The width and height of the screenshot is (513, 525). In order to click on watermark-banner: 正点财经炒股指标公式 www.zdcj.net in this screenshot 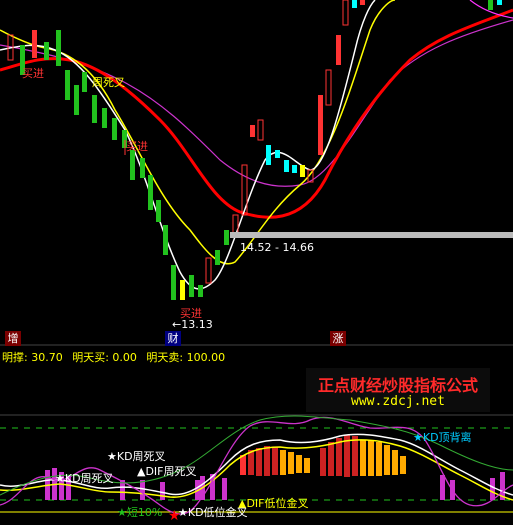, I will do `click(398, 390)`.